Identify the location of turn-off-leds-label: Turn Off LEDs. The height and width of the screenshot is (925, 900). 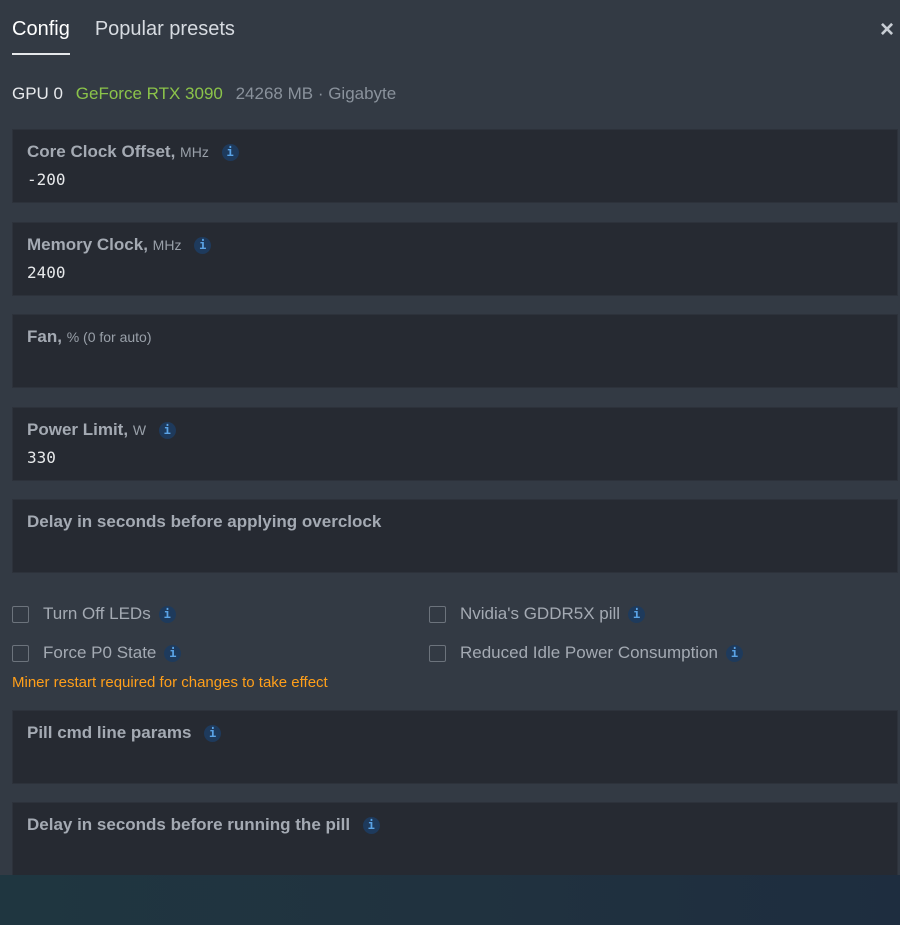
(97, 613).